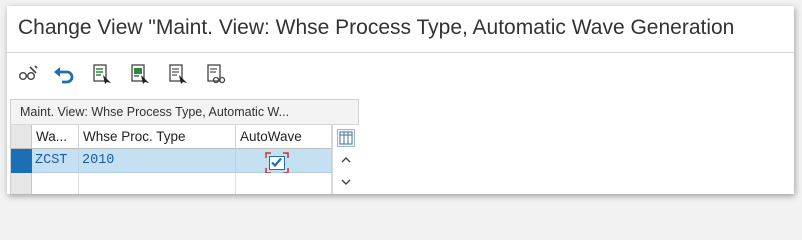 This screenshot has height=240, width=802. What do you see at coordinates (284, 137) in the screenshot?
I see `column-header-autowave: AutoWave` at bounding box center [284, 137].